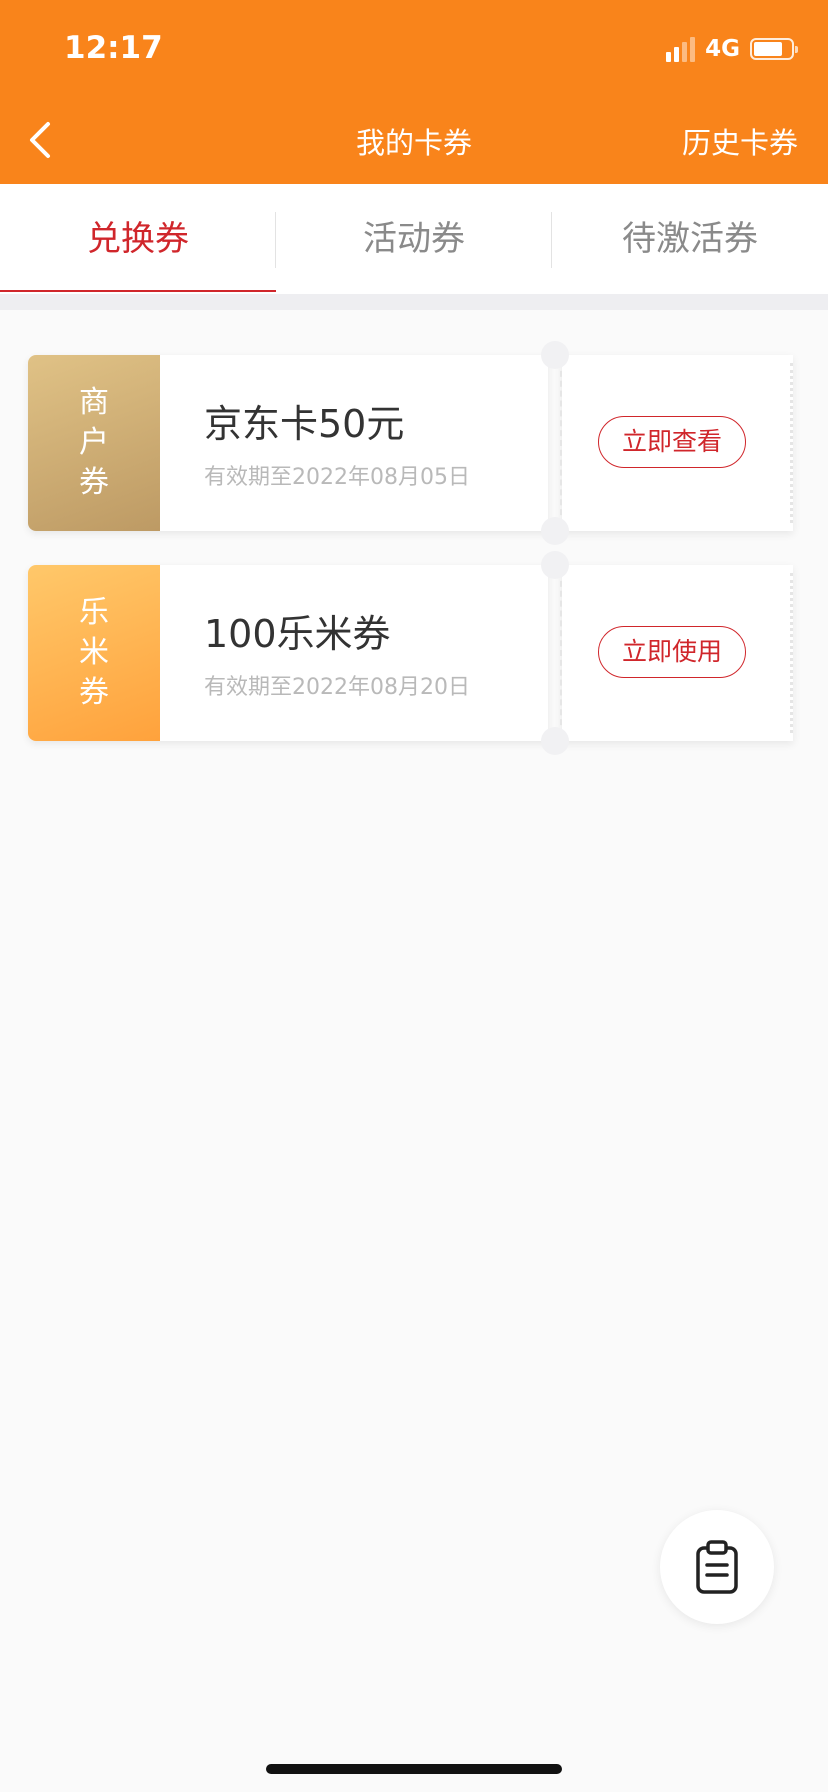 The image size is (828, 1792). What do you see at coordinates (681, 49) in the screenshot?
I see `signal-icon` at bounding box center [681, 49].